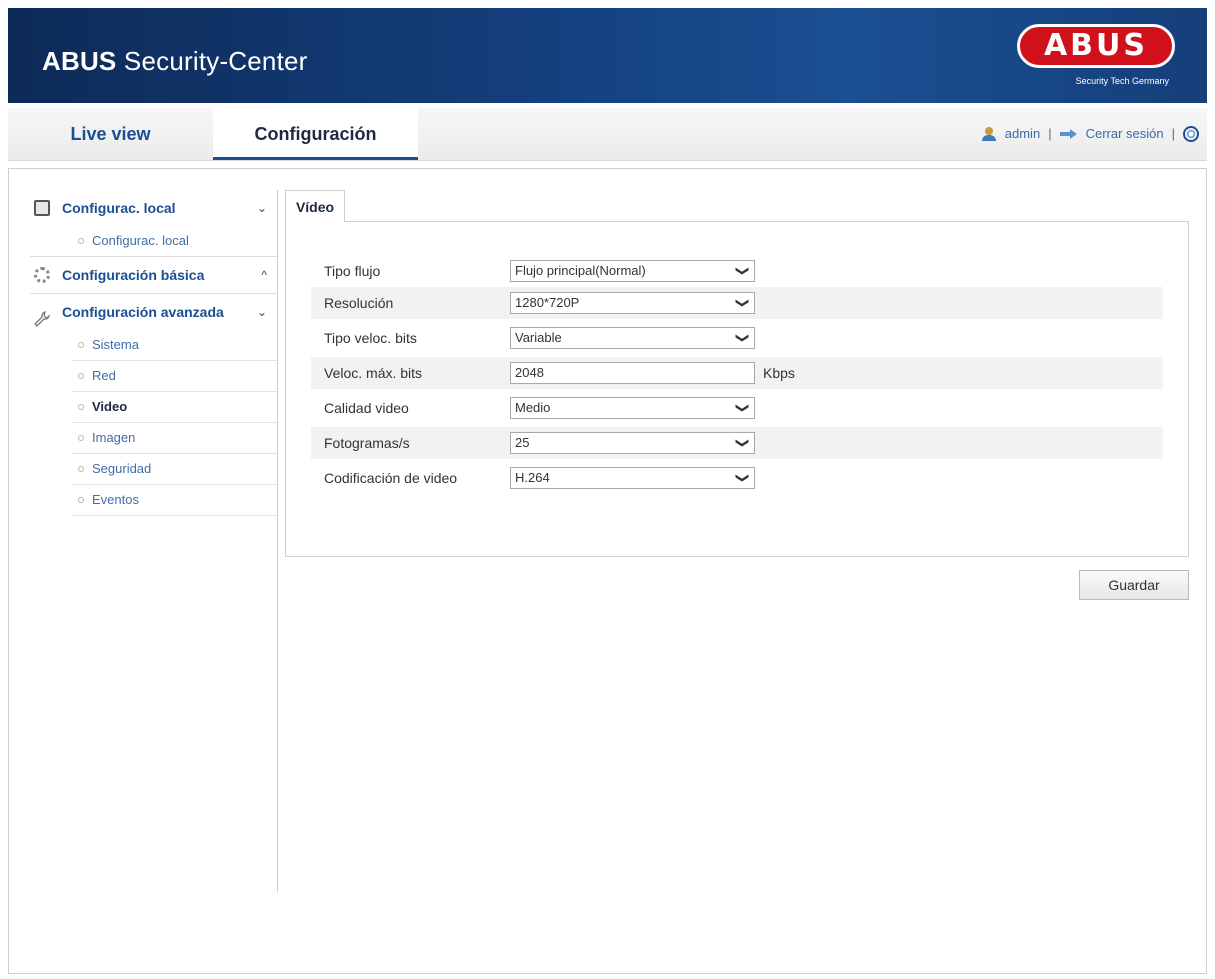  I want to click on tab-live-view: Live view, so click(110, 134).